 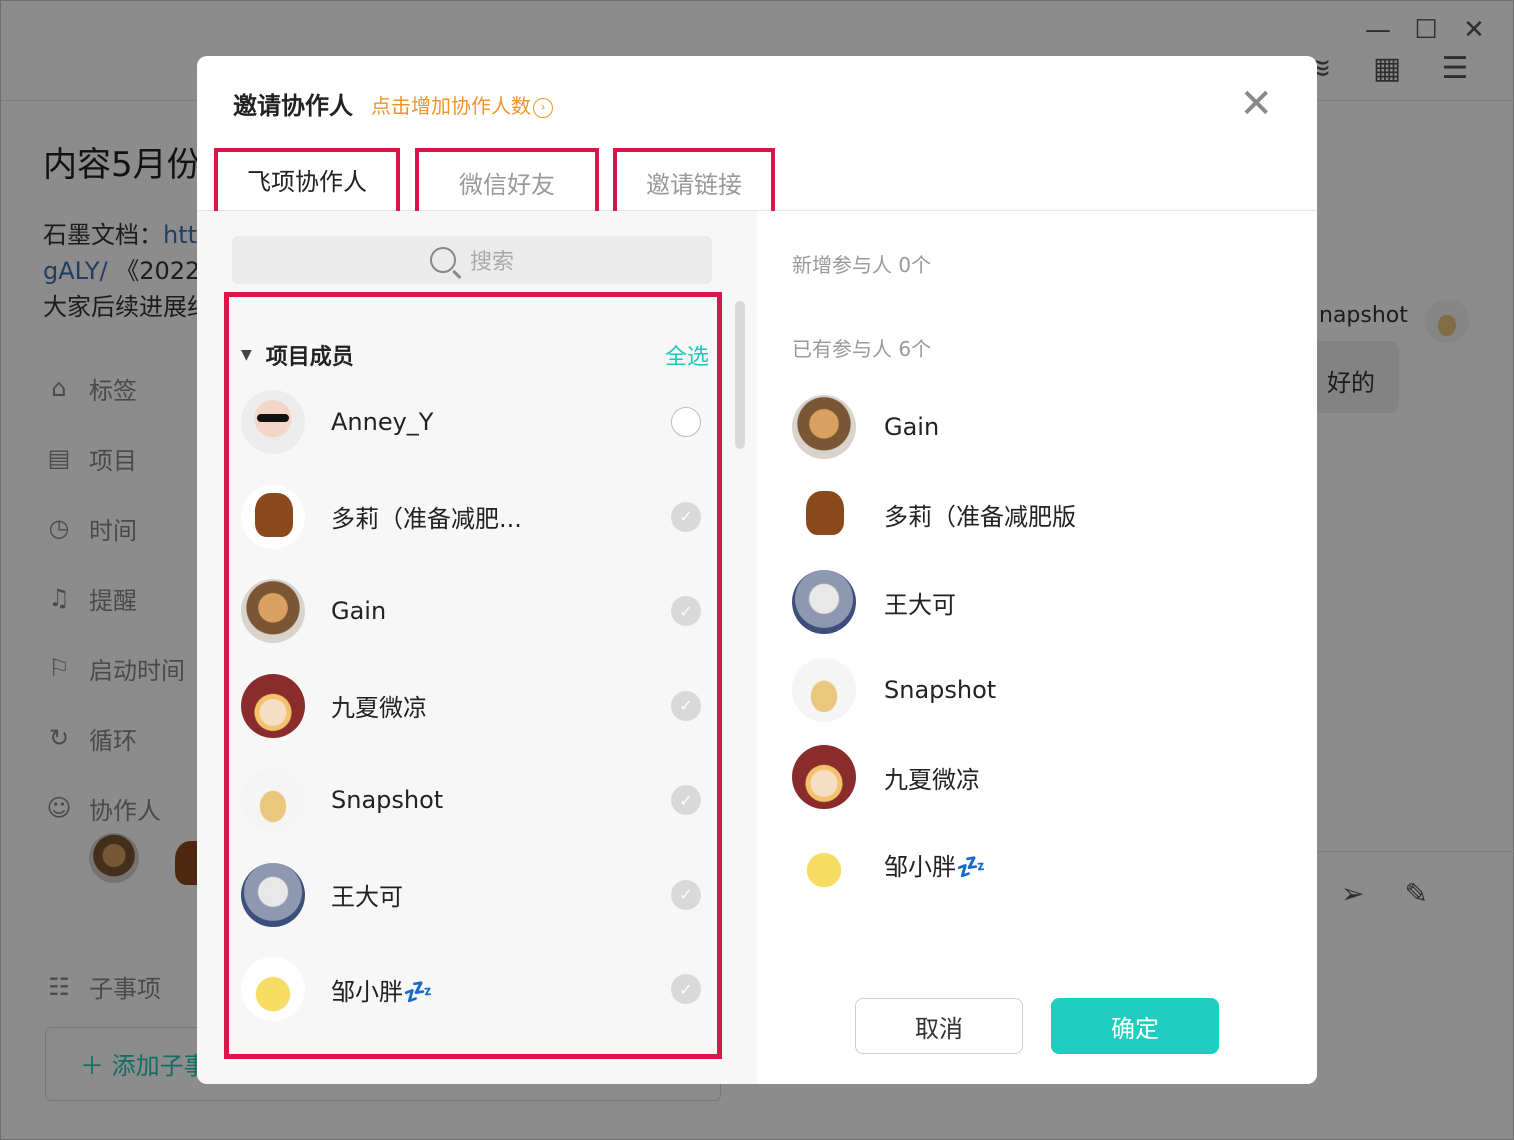 I want to click on participant-name: Snapshot, so click(x=940, y=689).